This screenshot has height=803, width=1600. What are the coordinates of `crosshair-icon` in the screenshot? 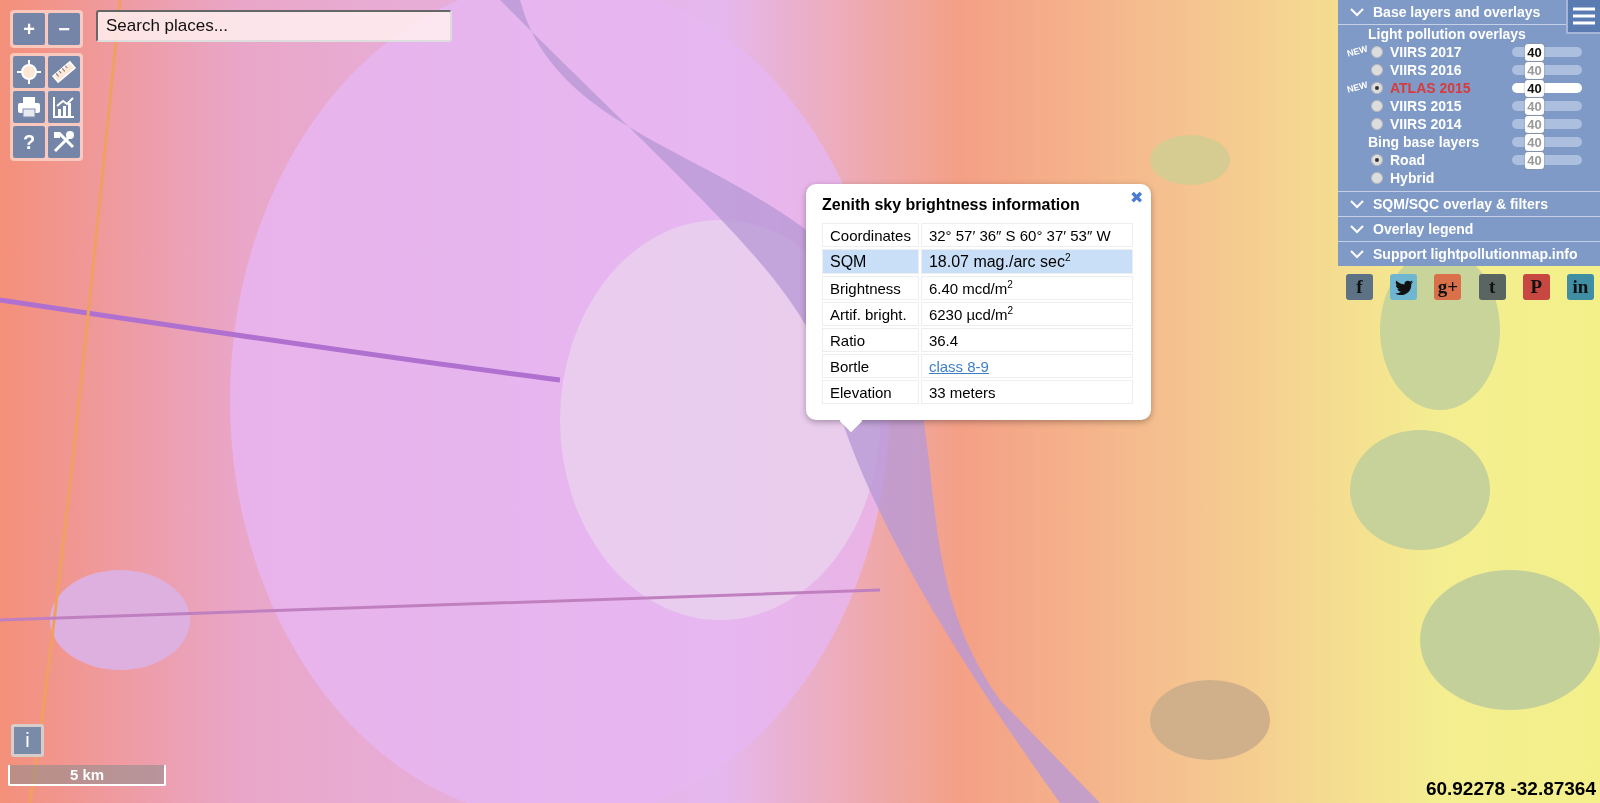 It's located at (29, 72).